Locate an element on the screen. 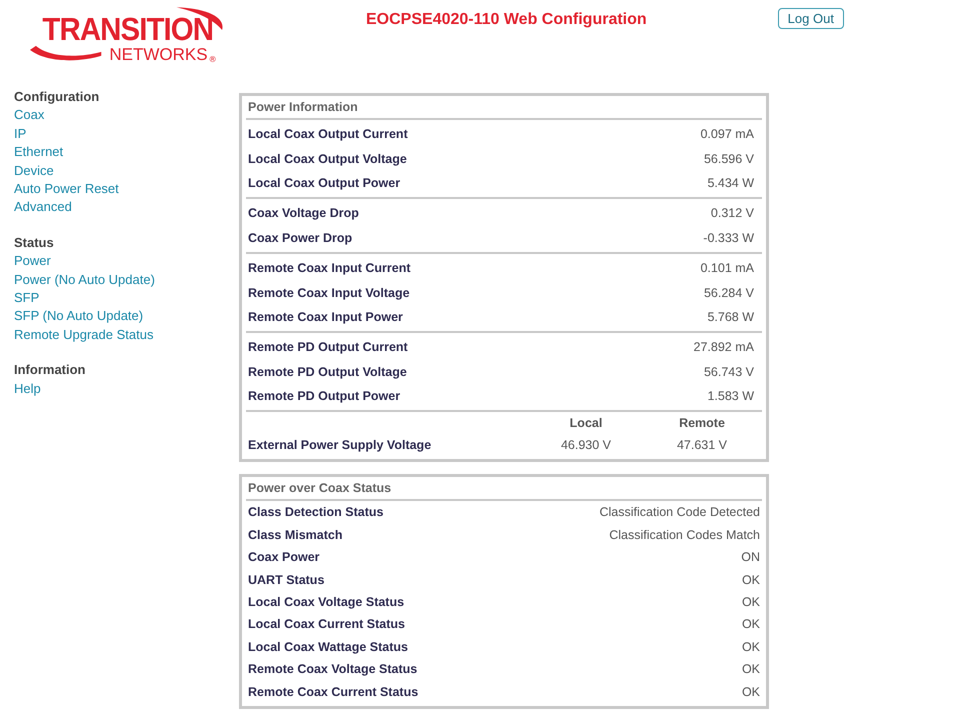 This screenshot has height=715, width=953. column-header: Local is located at coordinates (586, 423).